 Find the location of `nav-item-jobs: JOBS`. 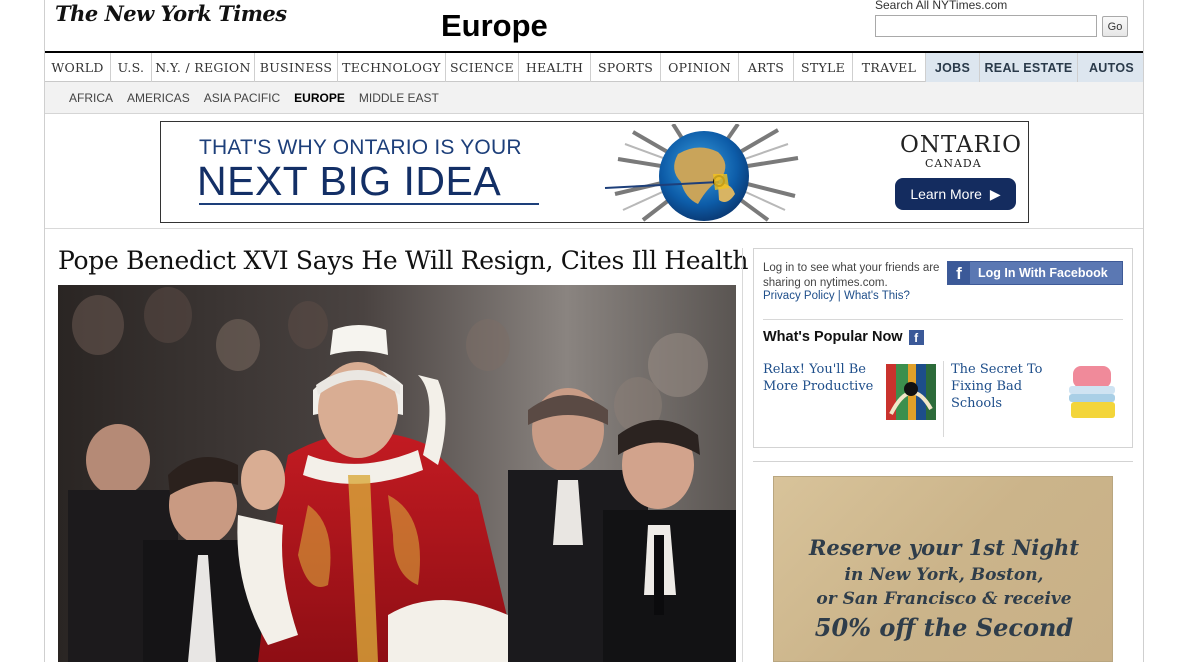

nav-item-jobs: JOBS is located at coordinates (953, 67).